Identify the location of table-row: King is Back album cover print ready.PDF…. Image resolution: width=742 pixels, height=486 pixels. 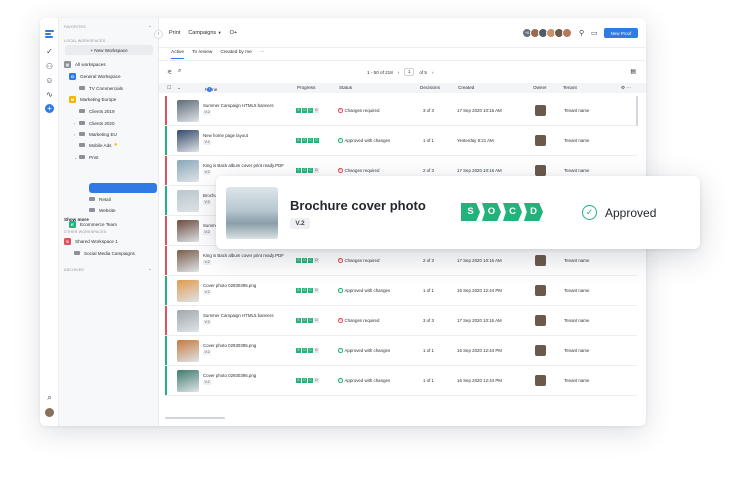
(401, 261).